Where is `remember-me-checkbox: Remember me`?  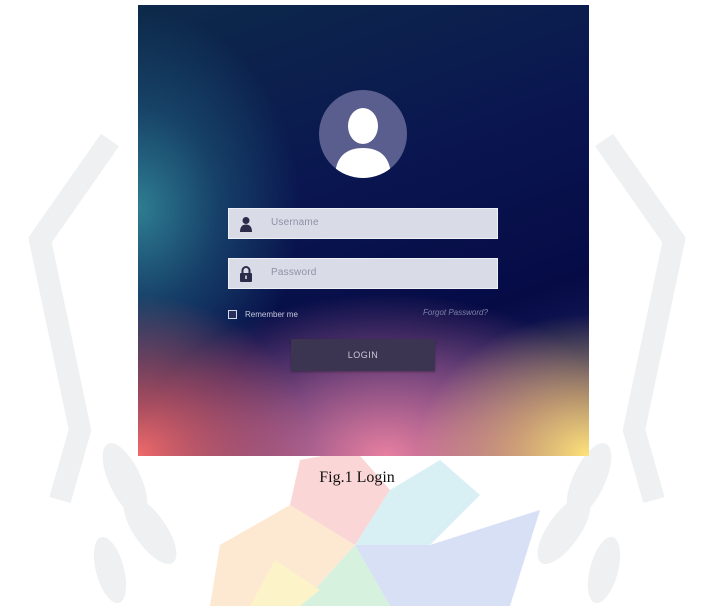
remember-me-checkbox: Remember me is located at coordinates (263, 314).